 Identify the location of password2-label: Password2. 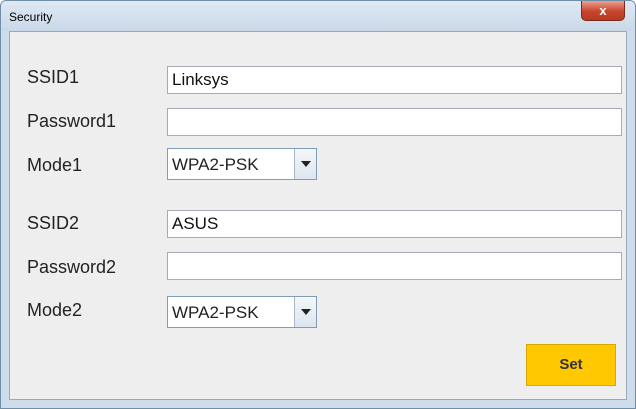
(72, 267).